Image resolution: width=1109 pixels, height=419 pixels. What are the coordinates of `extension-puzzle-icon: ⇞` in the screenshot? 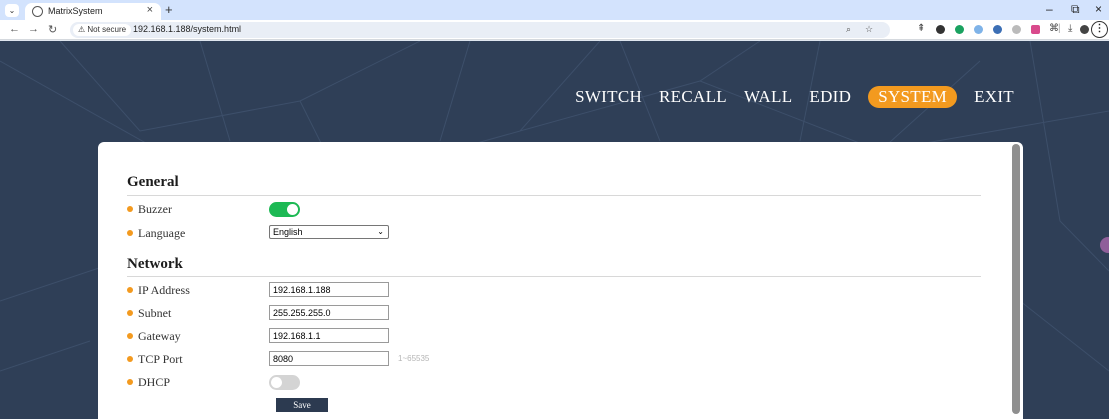 It's located at (921, 28).